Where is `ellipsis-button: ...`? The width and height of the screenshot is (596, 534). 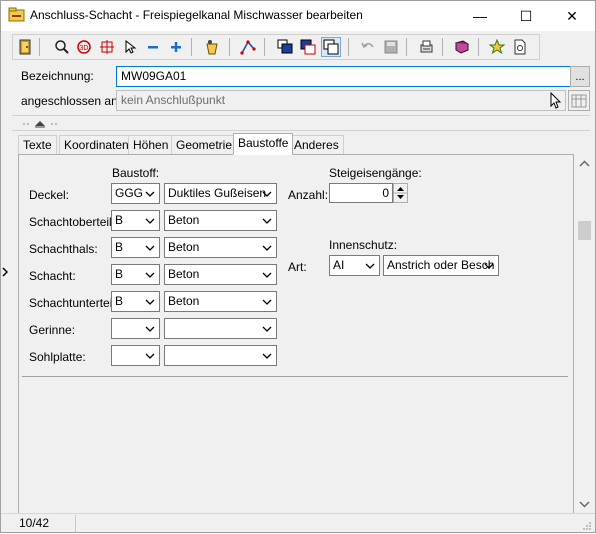 ellipsis-button: ... is located at coordinates (580, 76).